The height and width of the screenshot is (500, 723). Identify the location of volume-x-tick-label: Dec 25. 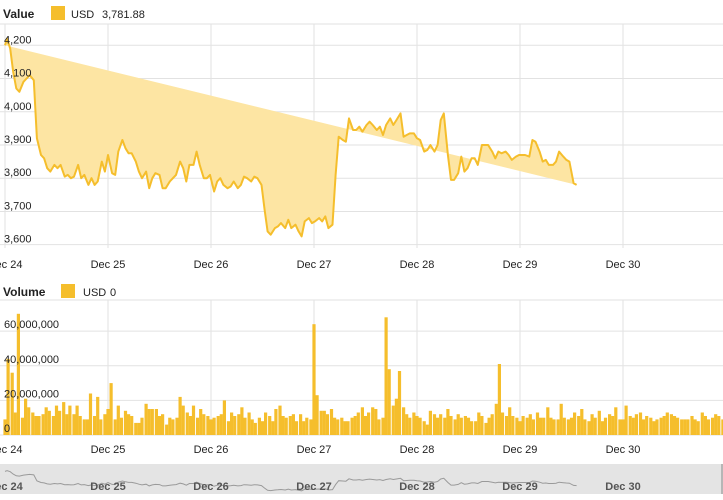
(108, 450).